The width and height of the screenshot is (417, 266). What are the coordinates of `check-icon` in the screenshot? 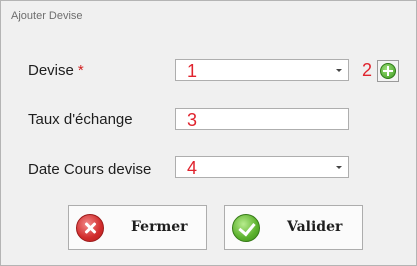 It's located at (246, 228).